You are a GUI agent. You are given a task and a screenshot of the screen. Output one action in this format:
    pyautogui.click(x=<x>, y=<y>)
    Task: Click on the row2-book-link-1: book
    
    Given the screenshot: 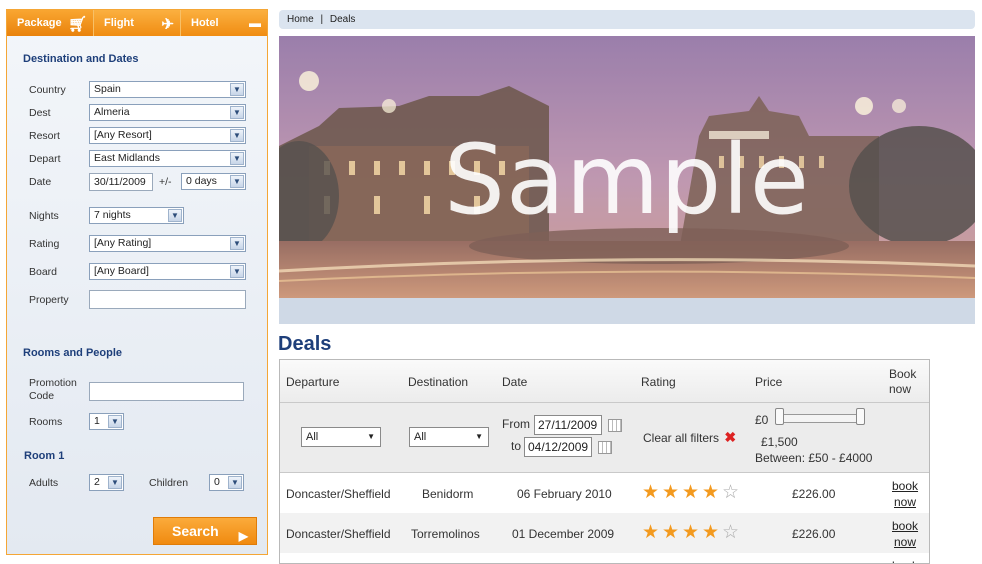 What is the action you would take?
    pyautogui.click(x=905, y=526)
    